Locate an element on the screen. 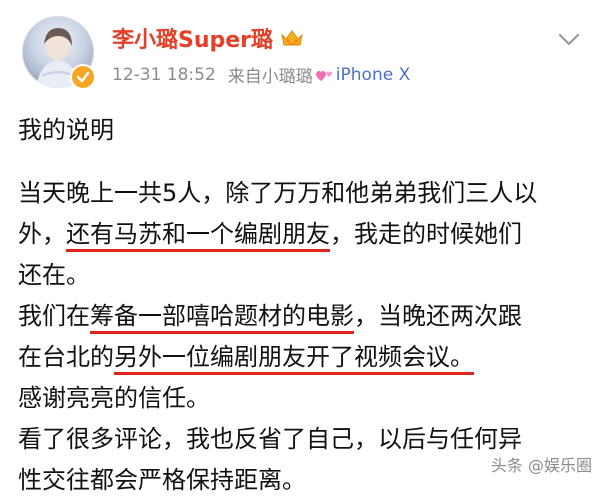 Image resolution: width=600 pixels, height=501 pixels. username: 李小璐Super璐 is located at coordinates (208, 38).